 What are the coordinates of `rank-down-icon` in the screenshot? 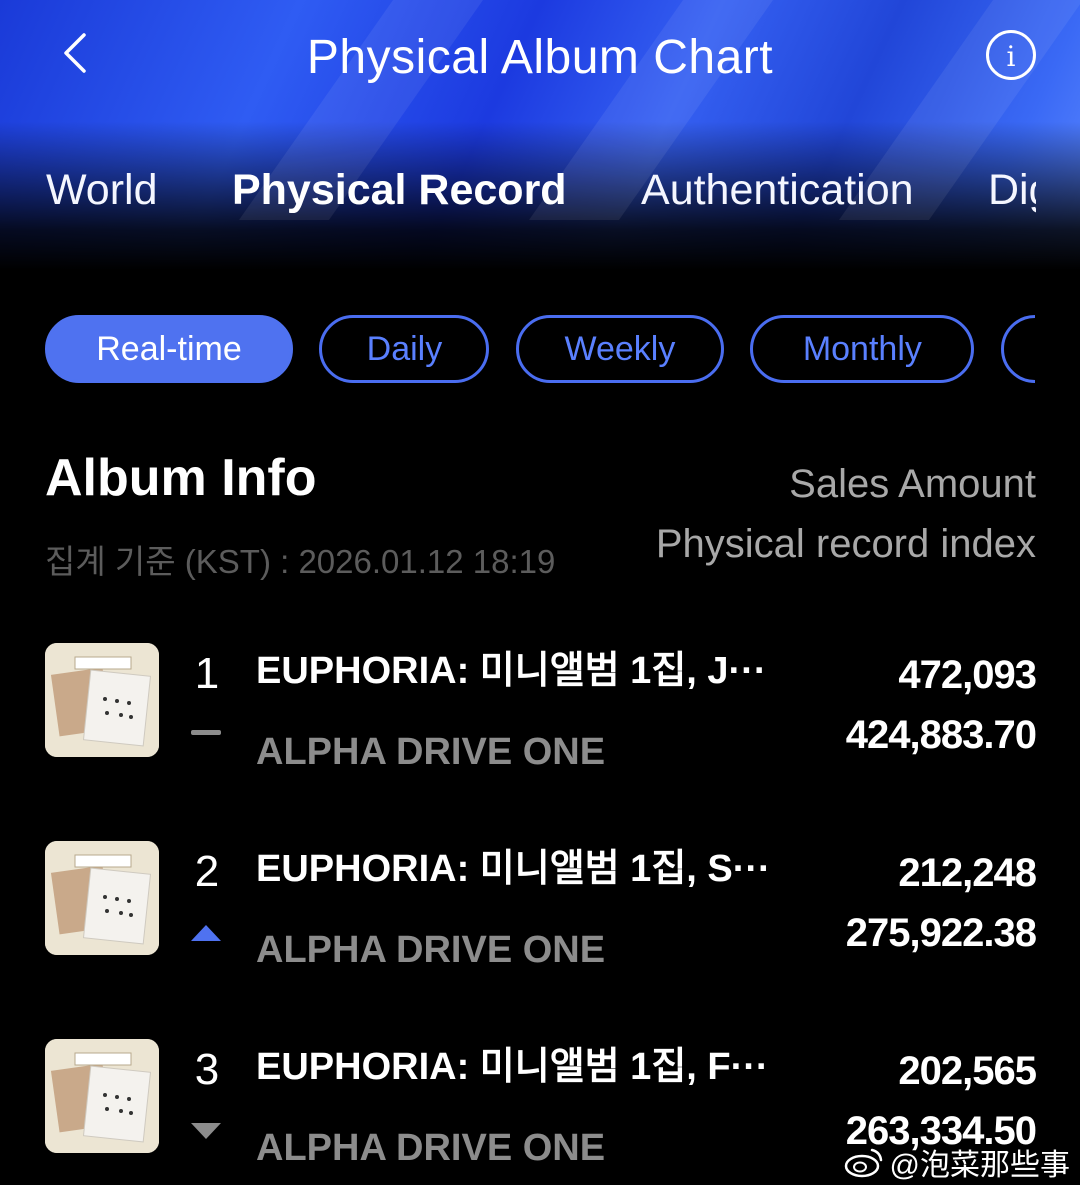 It's located at (206, 1133).